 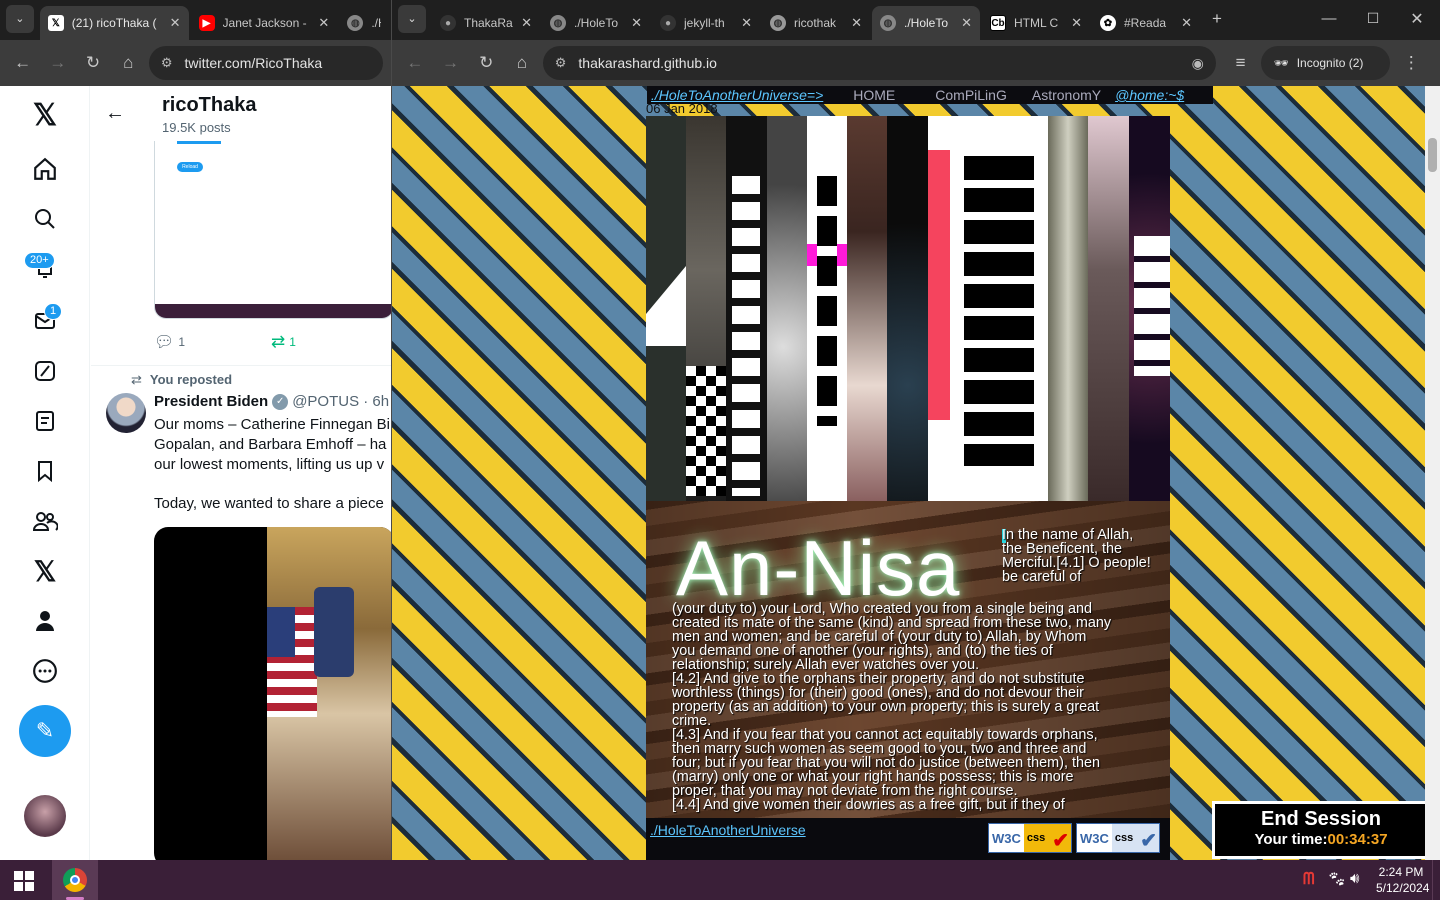 I want to click on home-icon, so click(x=45, y=169).